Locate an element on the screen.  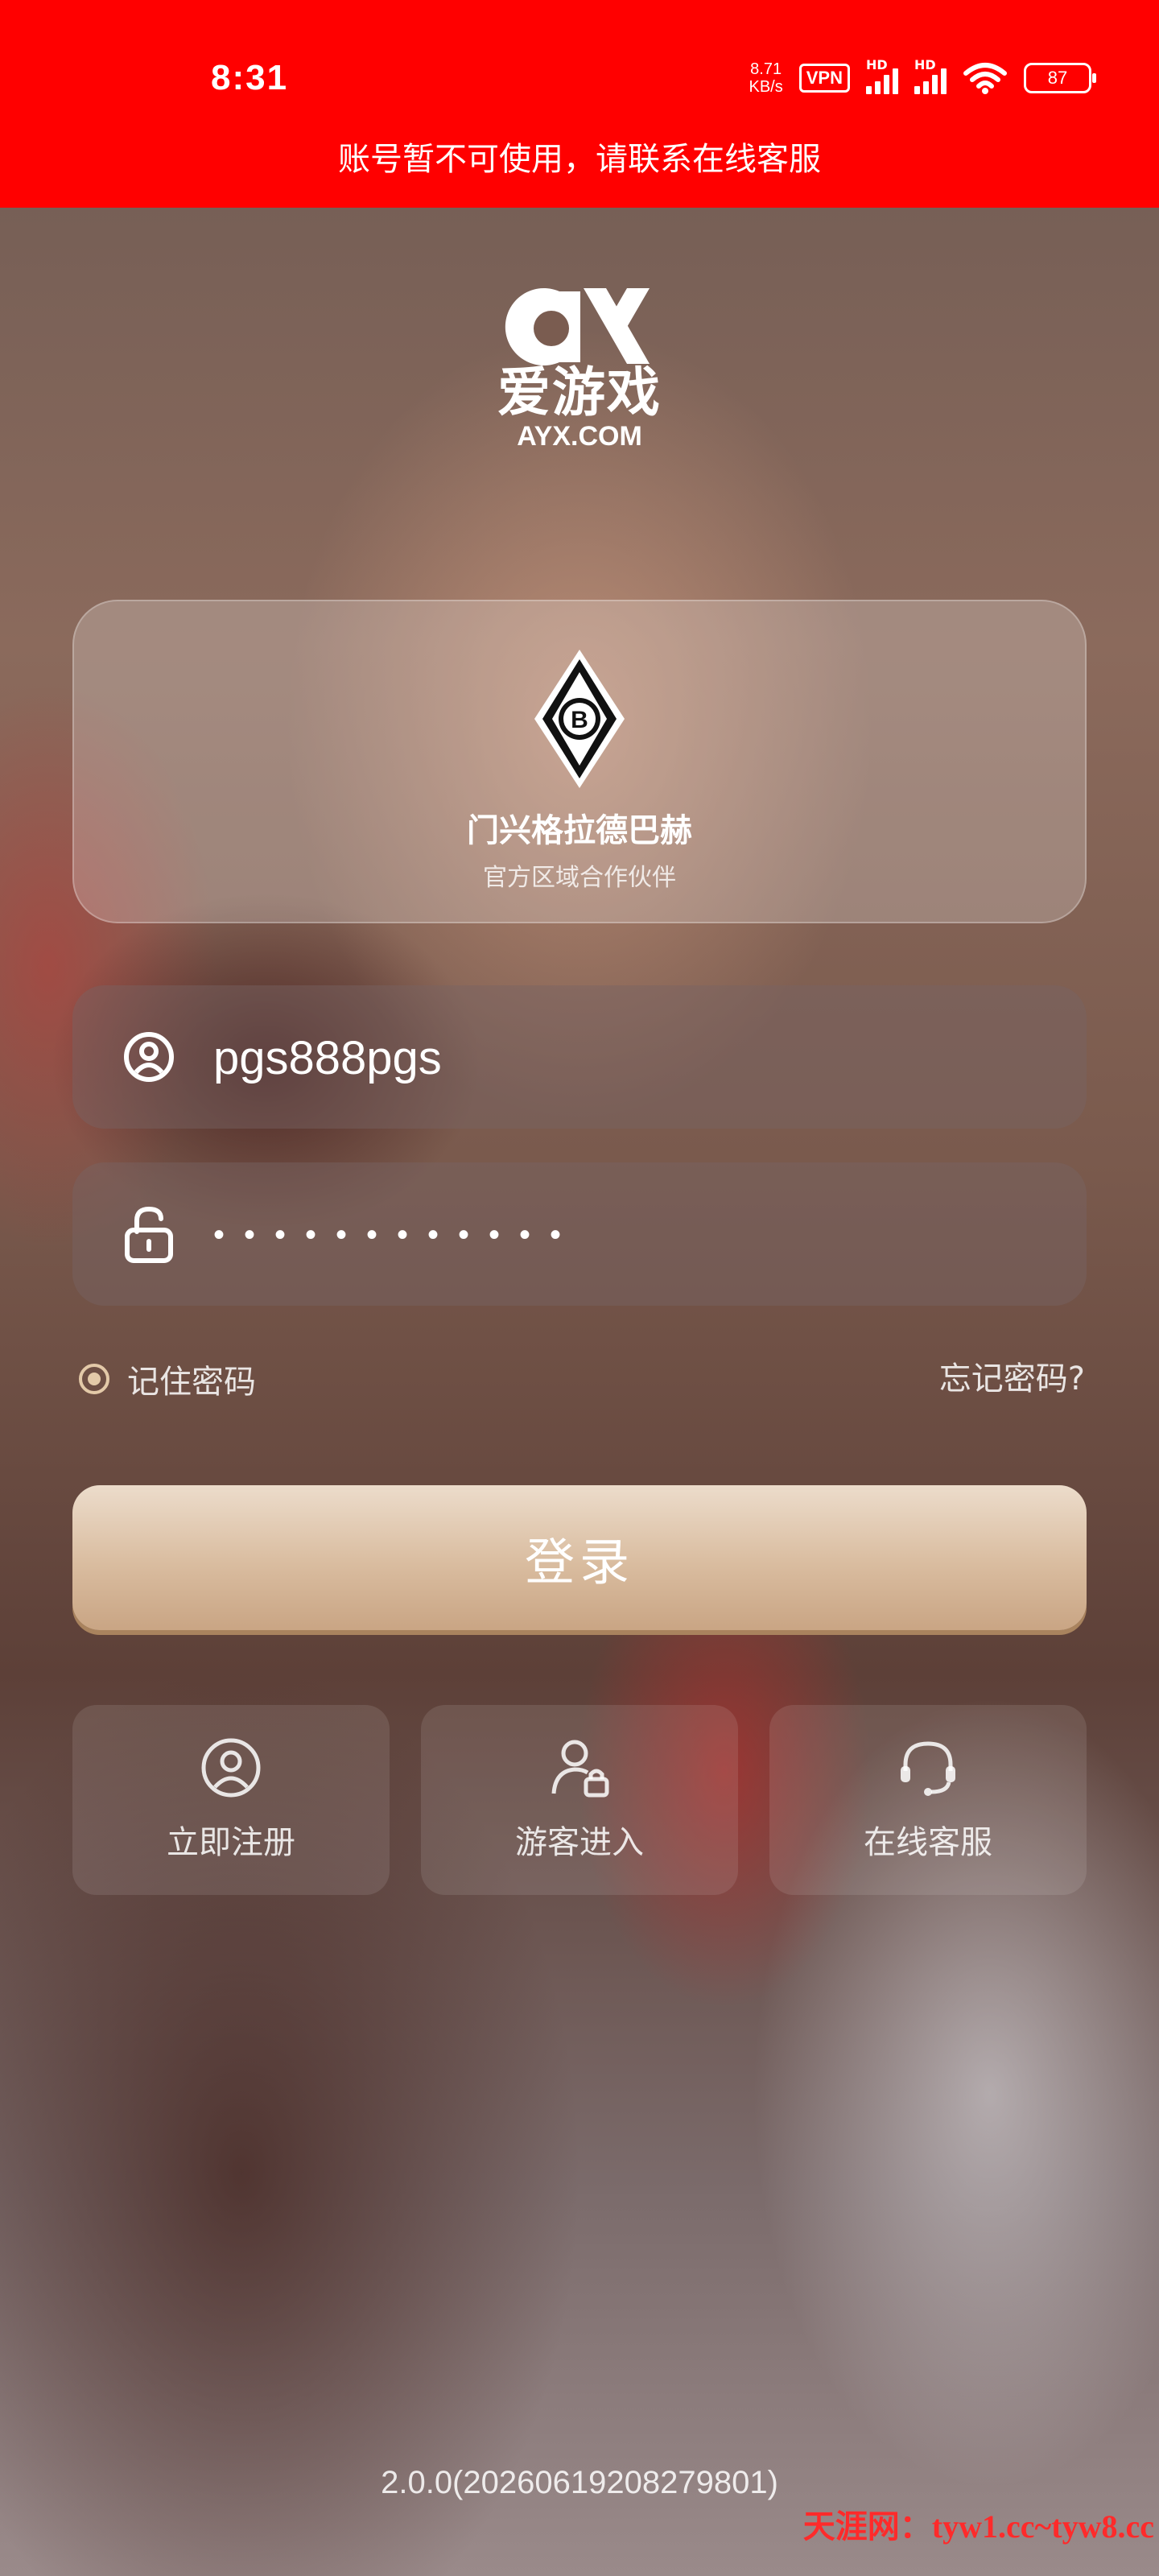
club-badge-icon: B is located at coordinates (579, 719).